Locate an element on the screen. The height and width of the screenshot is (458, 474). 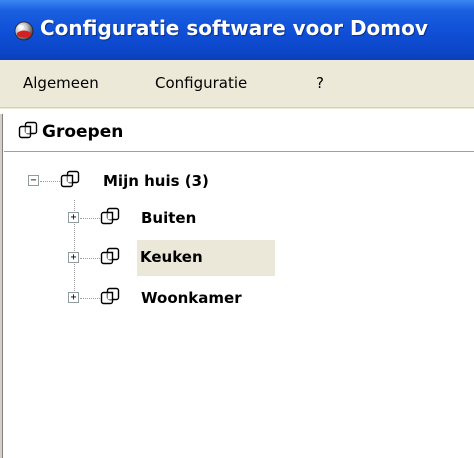
panel-title: Groepen is located at coordinates (83, 132).